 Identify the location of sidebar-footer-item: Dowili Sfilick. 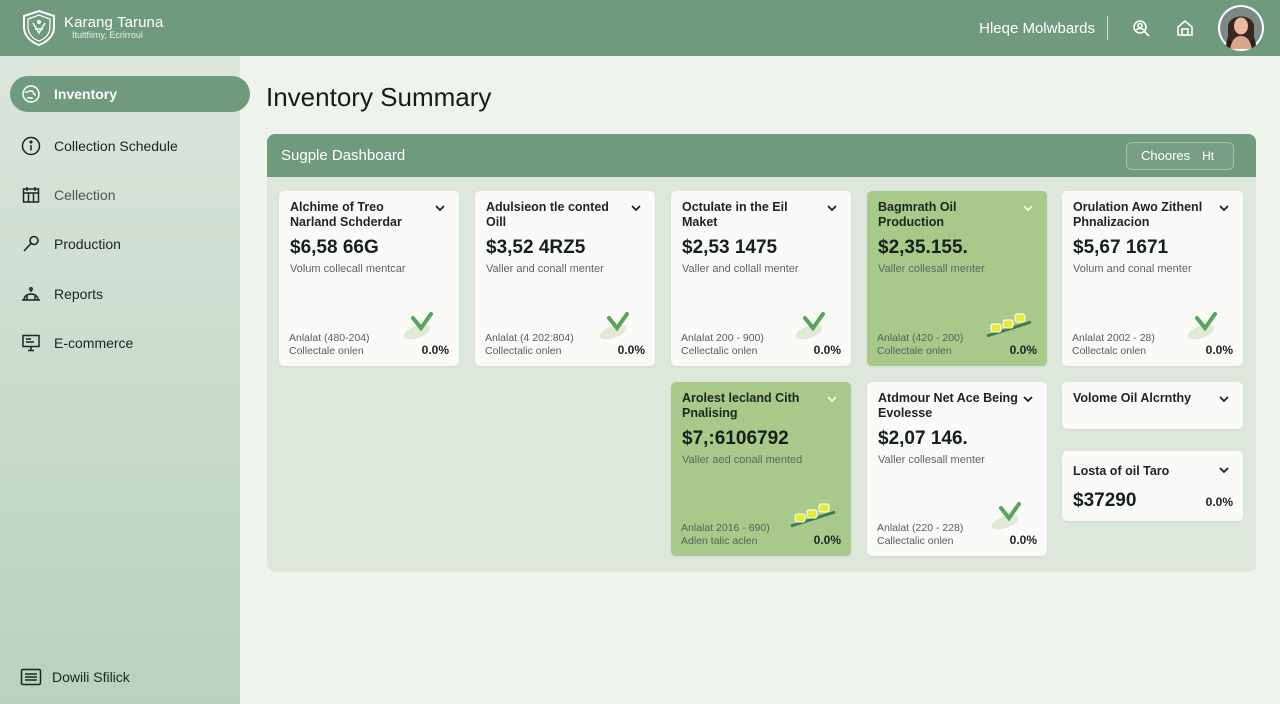
(75, 677).